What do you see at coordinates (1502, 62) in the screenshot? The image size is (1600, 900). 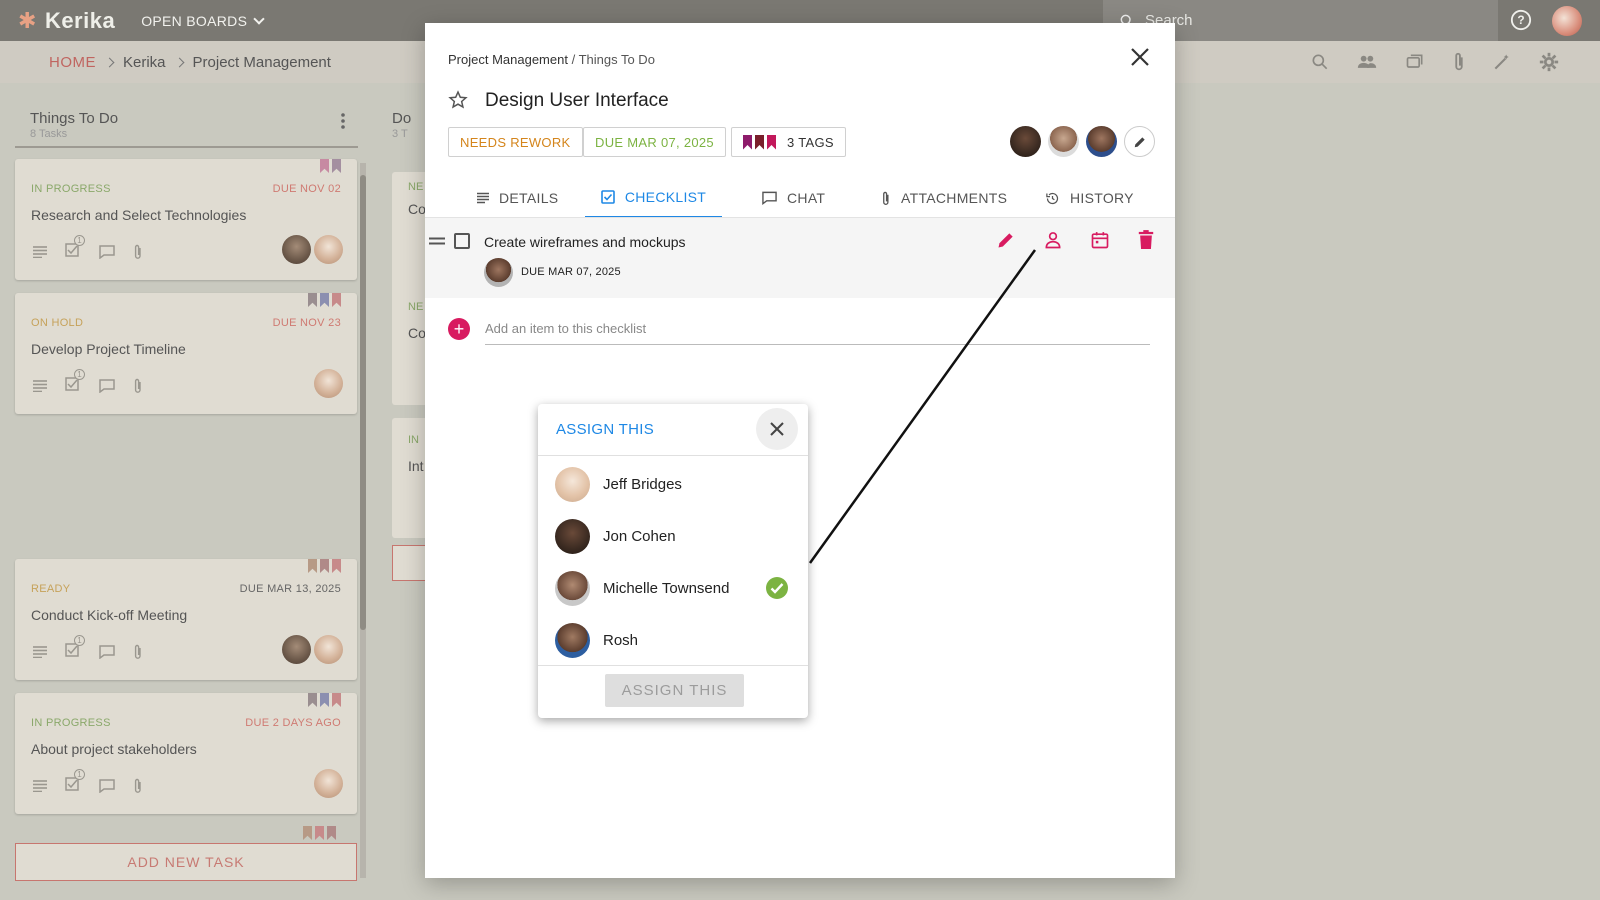 I see `magic-wand-icon` at bounding box center [1502, 62].